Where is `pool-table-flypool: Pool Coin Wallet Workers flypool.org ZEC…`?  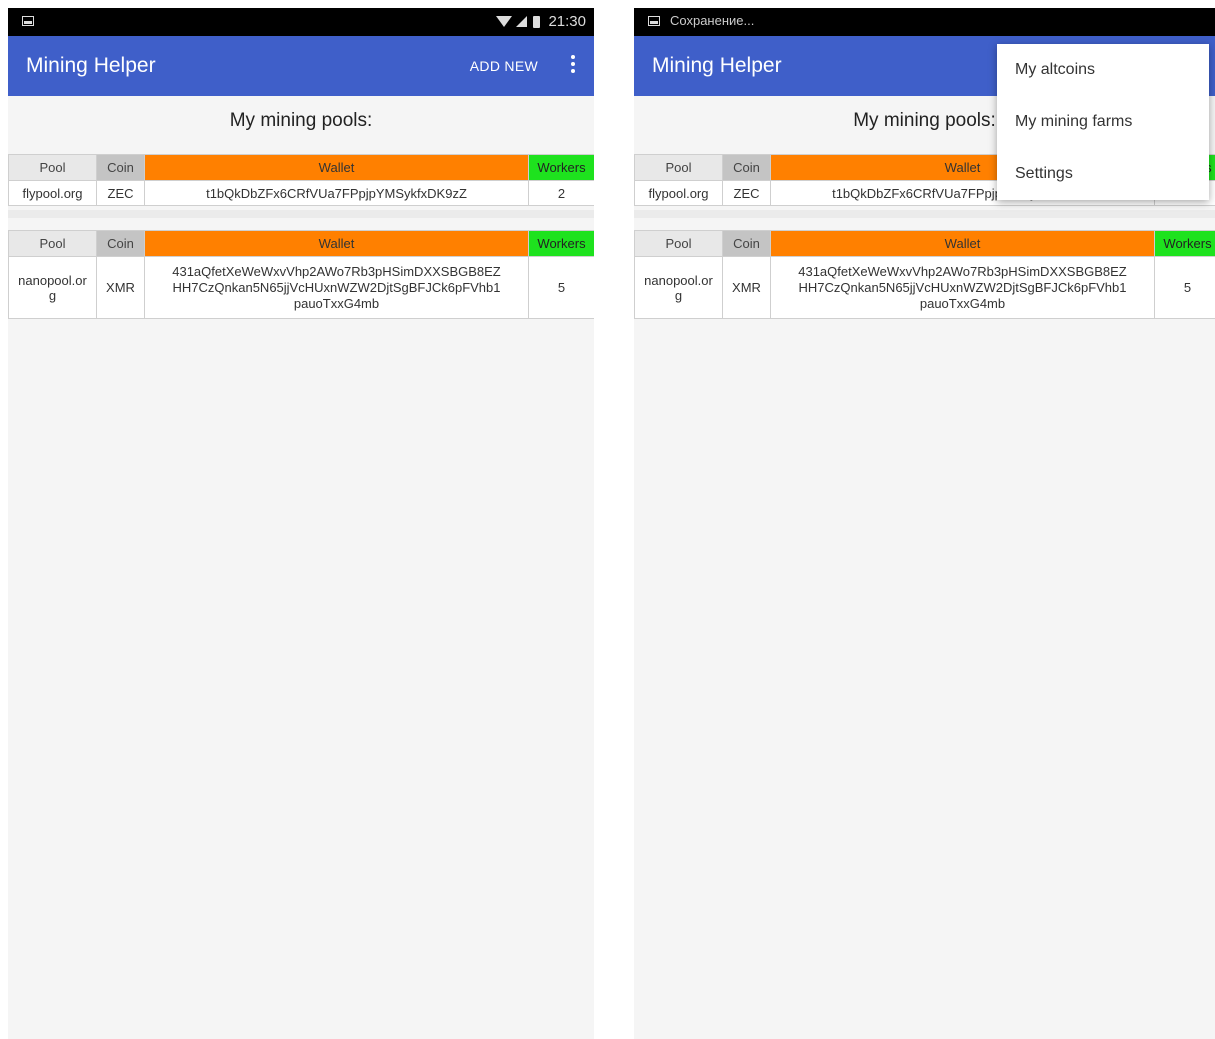
pool-table-flypool: Pool Coin Wallet Workers flypool.org ZEC… is located at coordinates (301, 180).